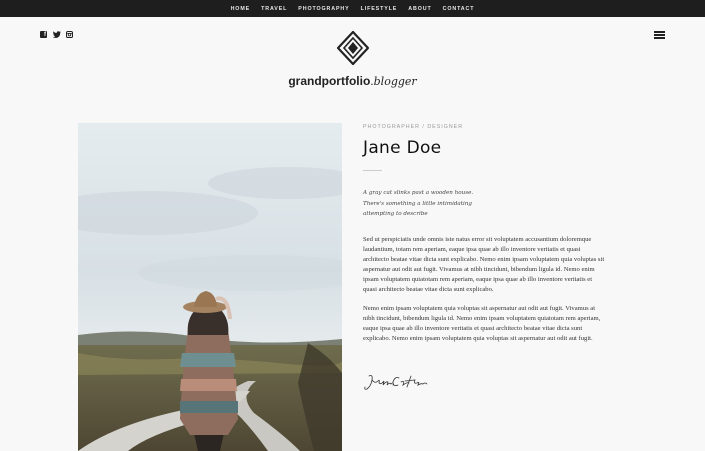 This screenshot has width=705, height=451. I want to click on site-logo-text: grandportfolio.blogger, so click(352, 81).